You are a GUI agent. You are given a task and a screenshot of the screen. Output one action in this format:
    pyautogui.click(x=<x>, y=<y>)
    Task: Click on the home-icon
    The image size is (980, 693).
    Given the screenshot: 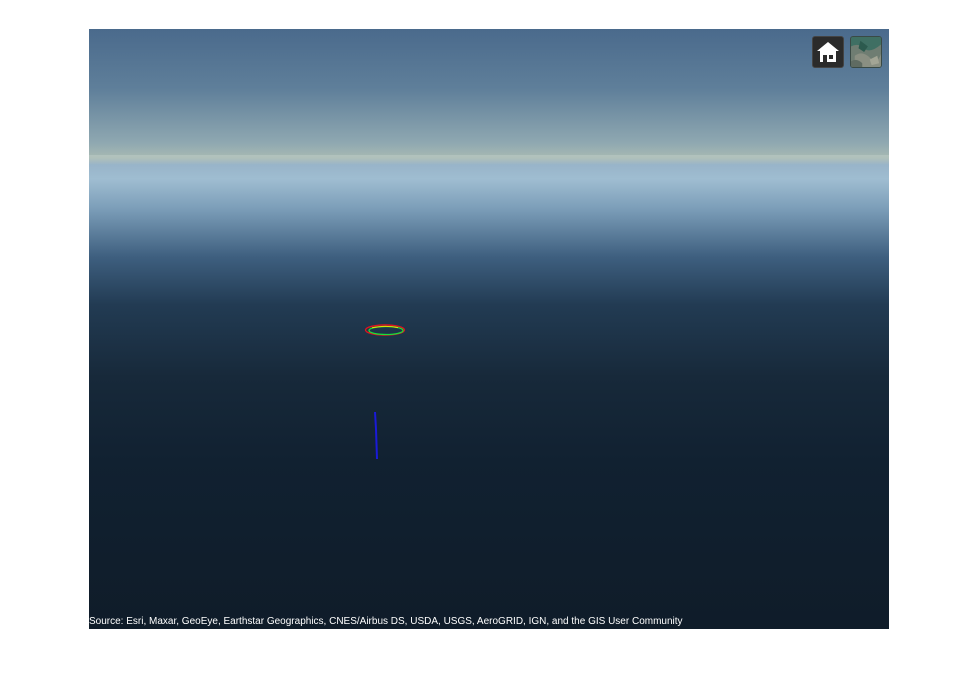 What is the action you would take?
    pyautogui.click(x=828, y=52)
    